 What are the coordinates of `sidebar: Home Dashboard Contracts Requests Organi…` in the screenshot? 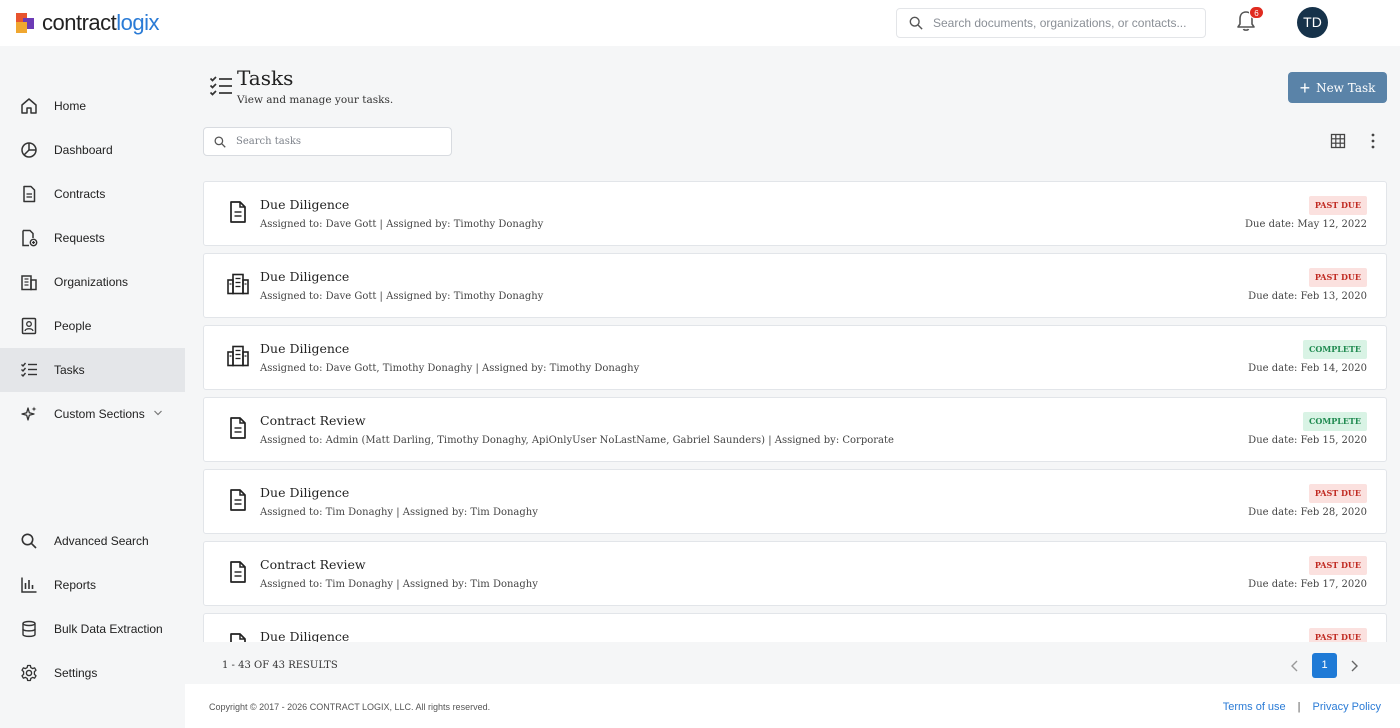 It's located at (92, 387).